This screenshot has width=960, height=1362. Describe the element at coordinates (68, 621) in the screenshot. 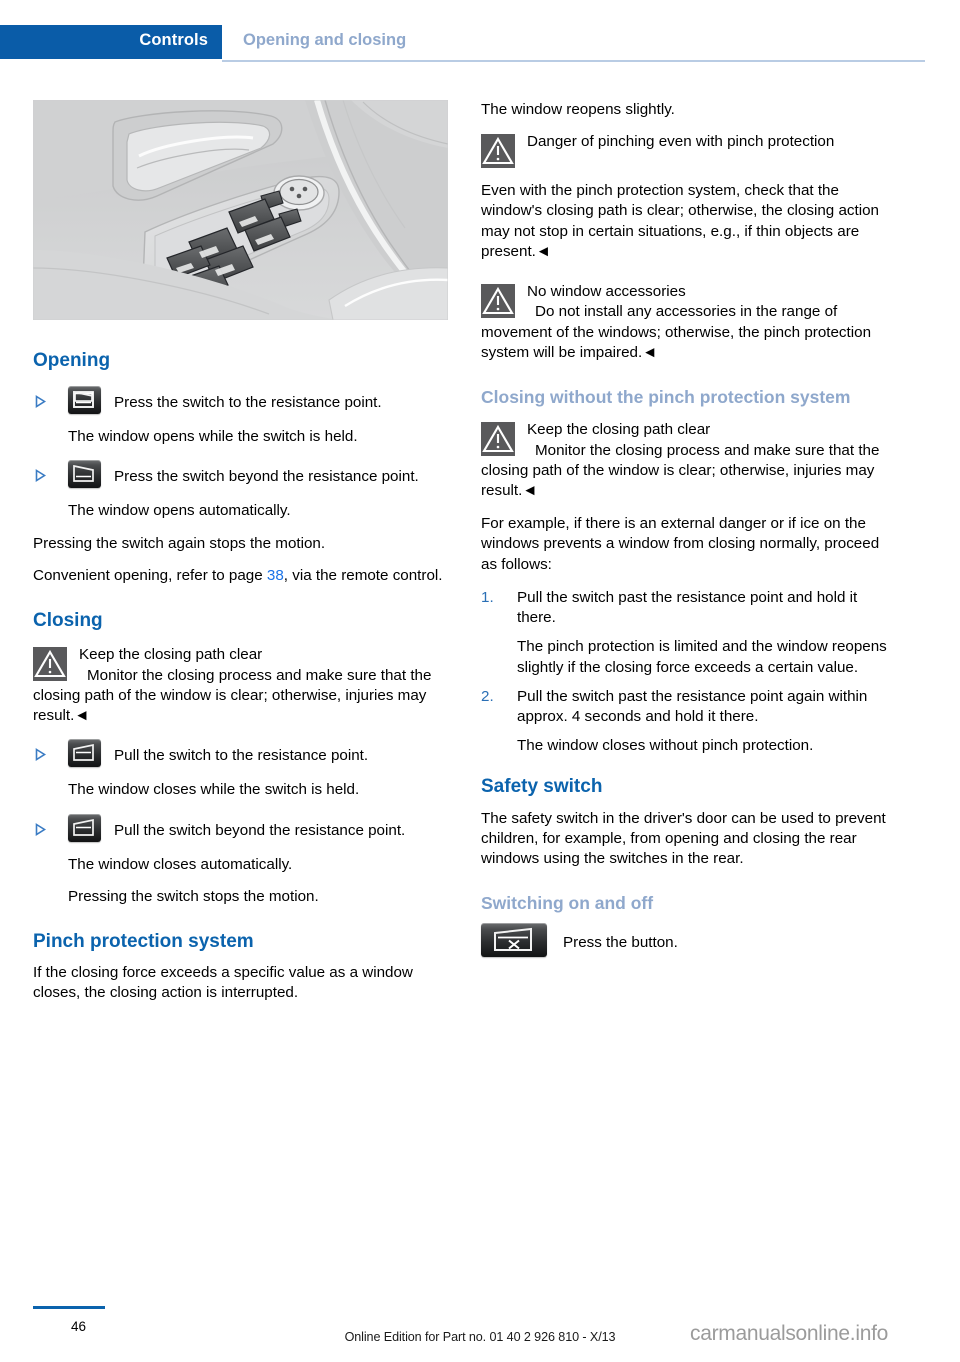

I see `heading-closing: Closing` at that location.